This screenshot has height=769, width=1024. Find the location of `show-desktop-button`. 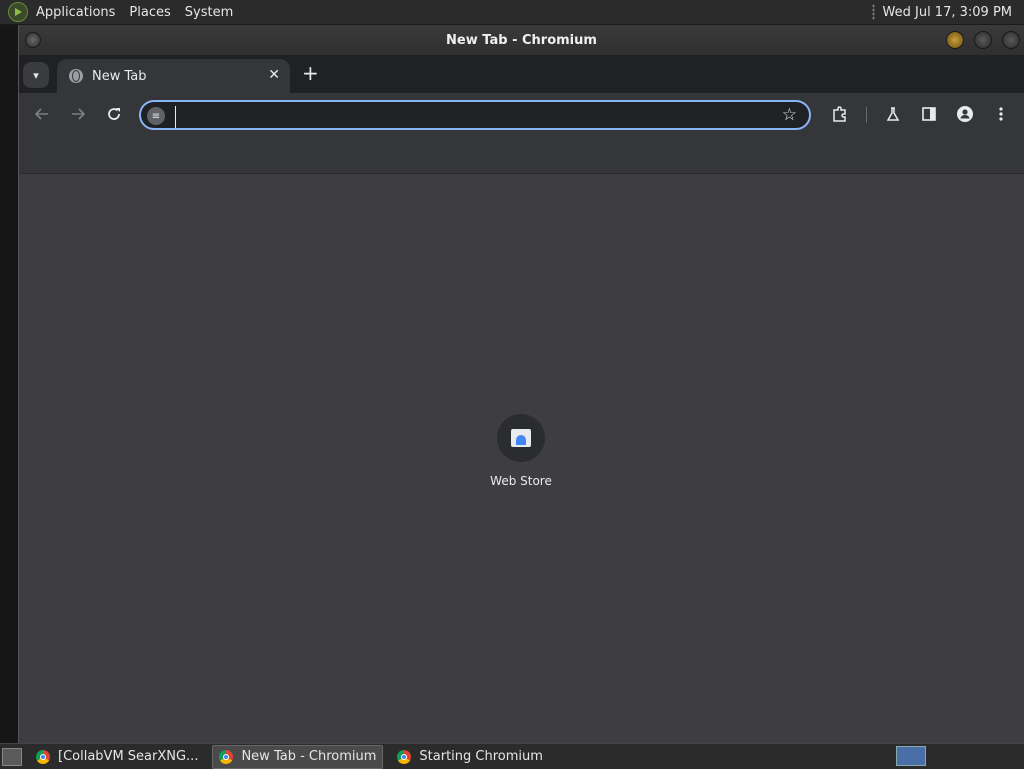

show-desktop-button is located at coordinates (12, 756).